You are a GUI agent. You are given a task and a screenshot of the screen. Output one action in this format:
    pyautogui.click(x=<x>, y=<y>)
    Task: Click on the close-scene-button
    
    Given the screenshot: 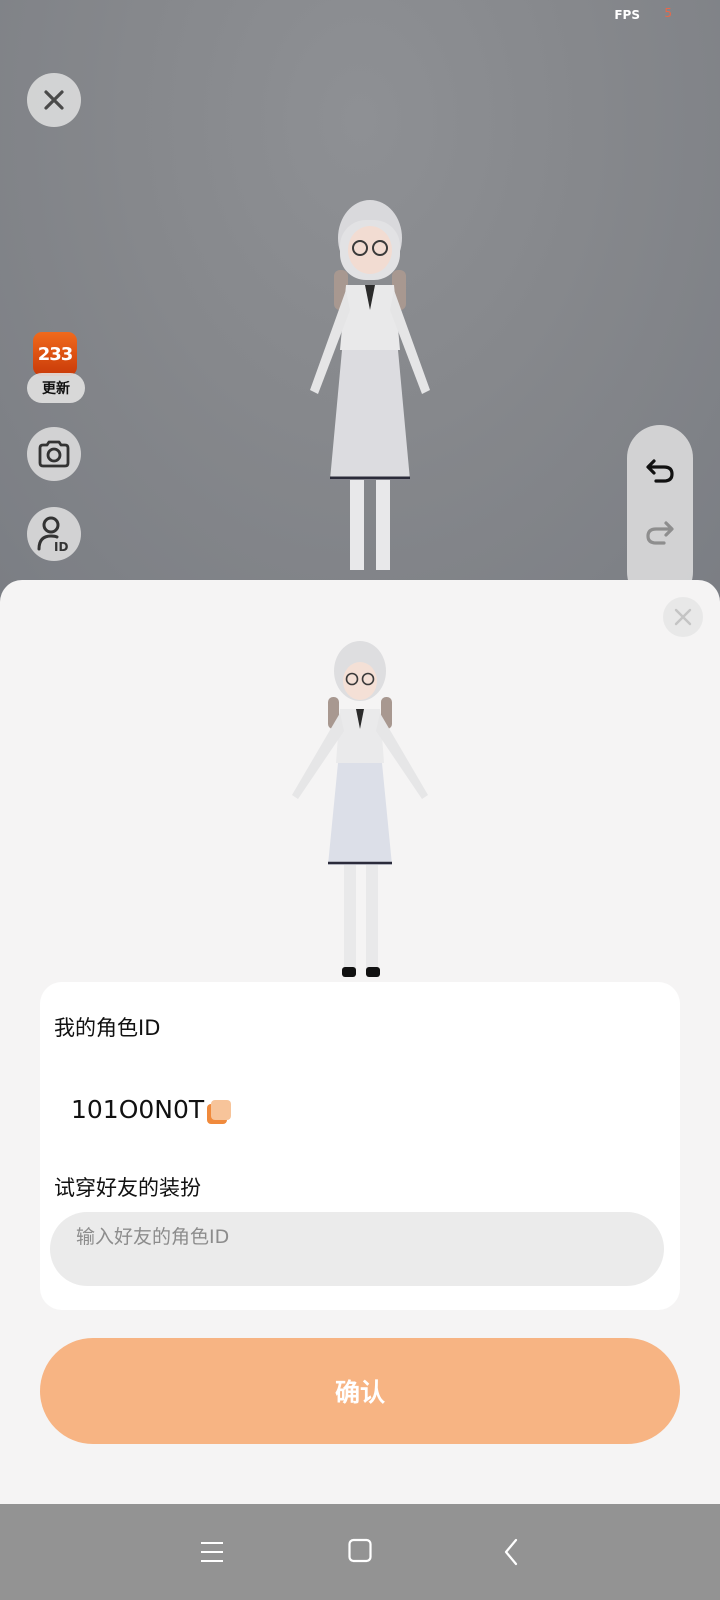 What is the action you would take?
    pyautogui.click(x=54, y=100)
    